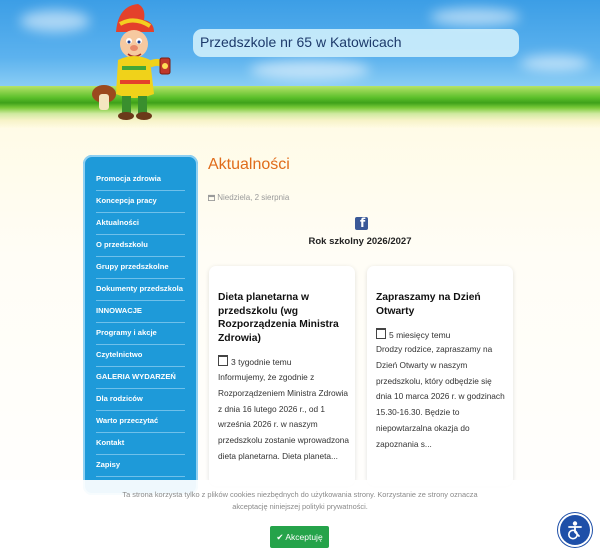 This screenshot has width=600, height=560. I want to click on facebook-icon: f, so click(361, 223).